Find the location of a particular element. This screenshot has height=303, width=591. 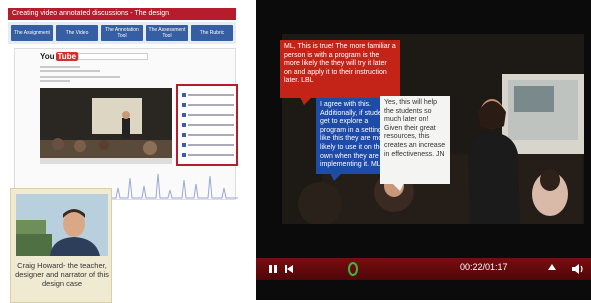

annotation-panel is located at coordinates (207, 125).